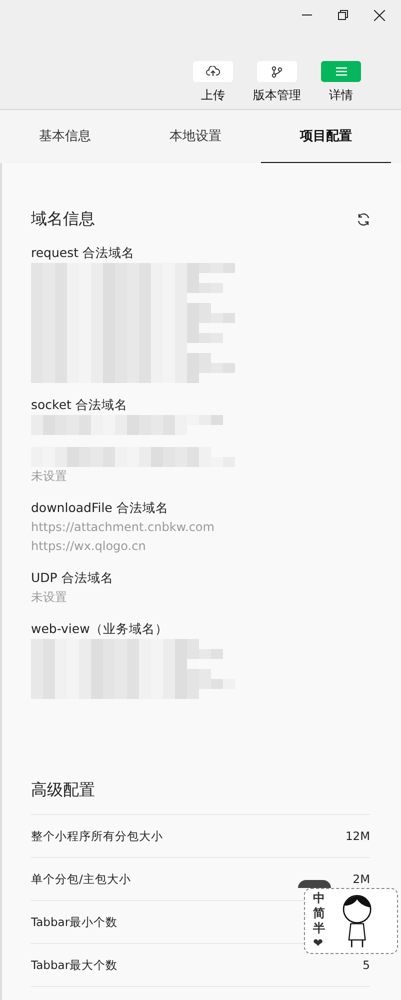 The image size is (401, 1000). What do you see at coordinates (314, 884) in the screenshot?
I see `widget-tab` at bounding box center [314, 884].